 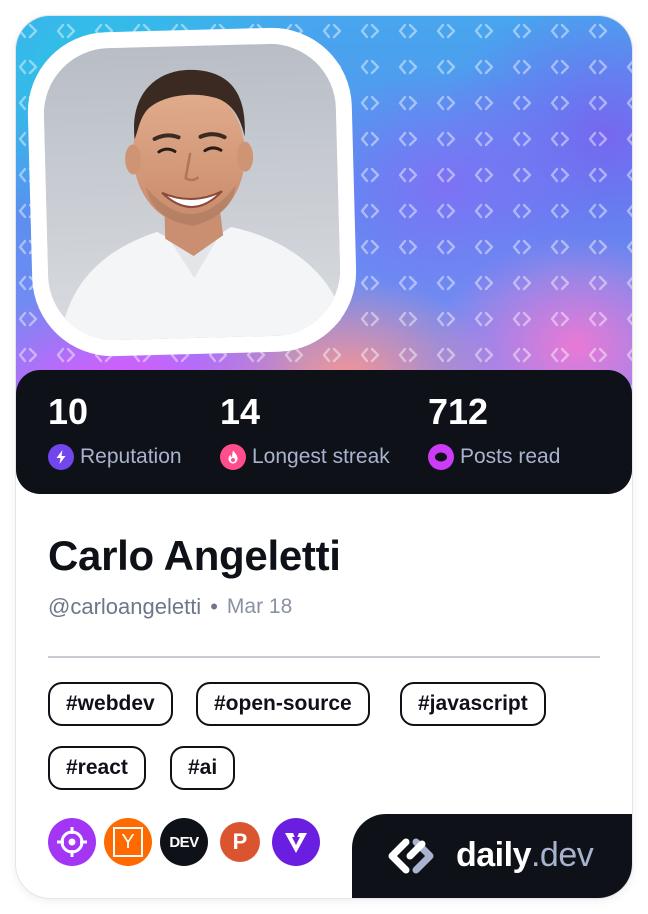 I want to click on longest-streak-label: Longest streak, so click(x=321, y=456).